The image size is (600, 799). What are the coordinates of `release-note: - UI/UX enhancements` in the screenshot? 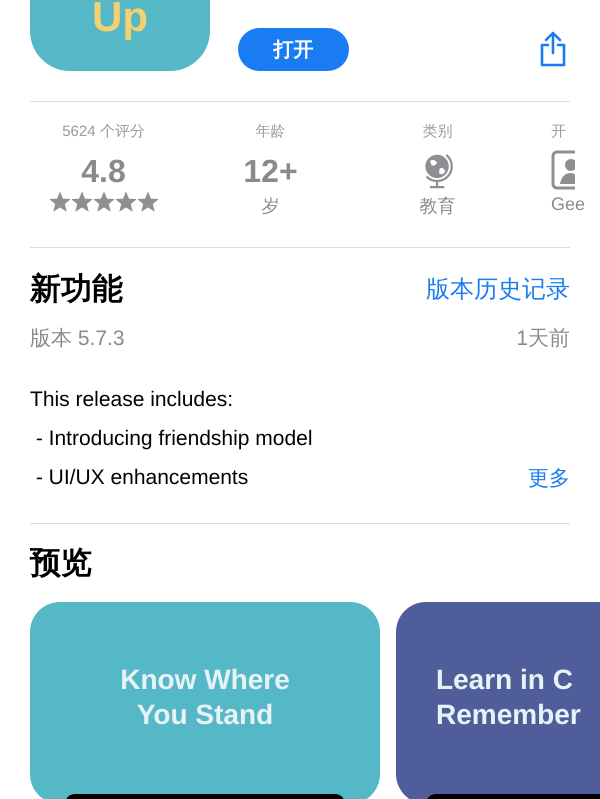 It's located at (141, 478).